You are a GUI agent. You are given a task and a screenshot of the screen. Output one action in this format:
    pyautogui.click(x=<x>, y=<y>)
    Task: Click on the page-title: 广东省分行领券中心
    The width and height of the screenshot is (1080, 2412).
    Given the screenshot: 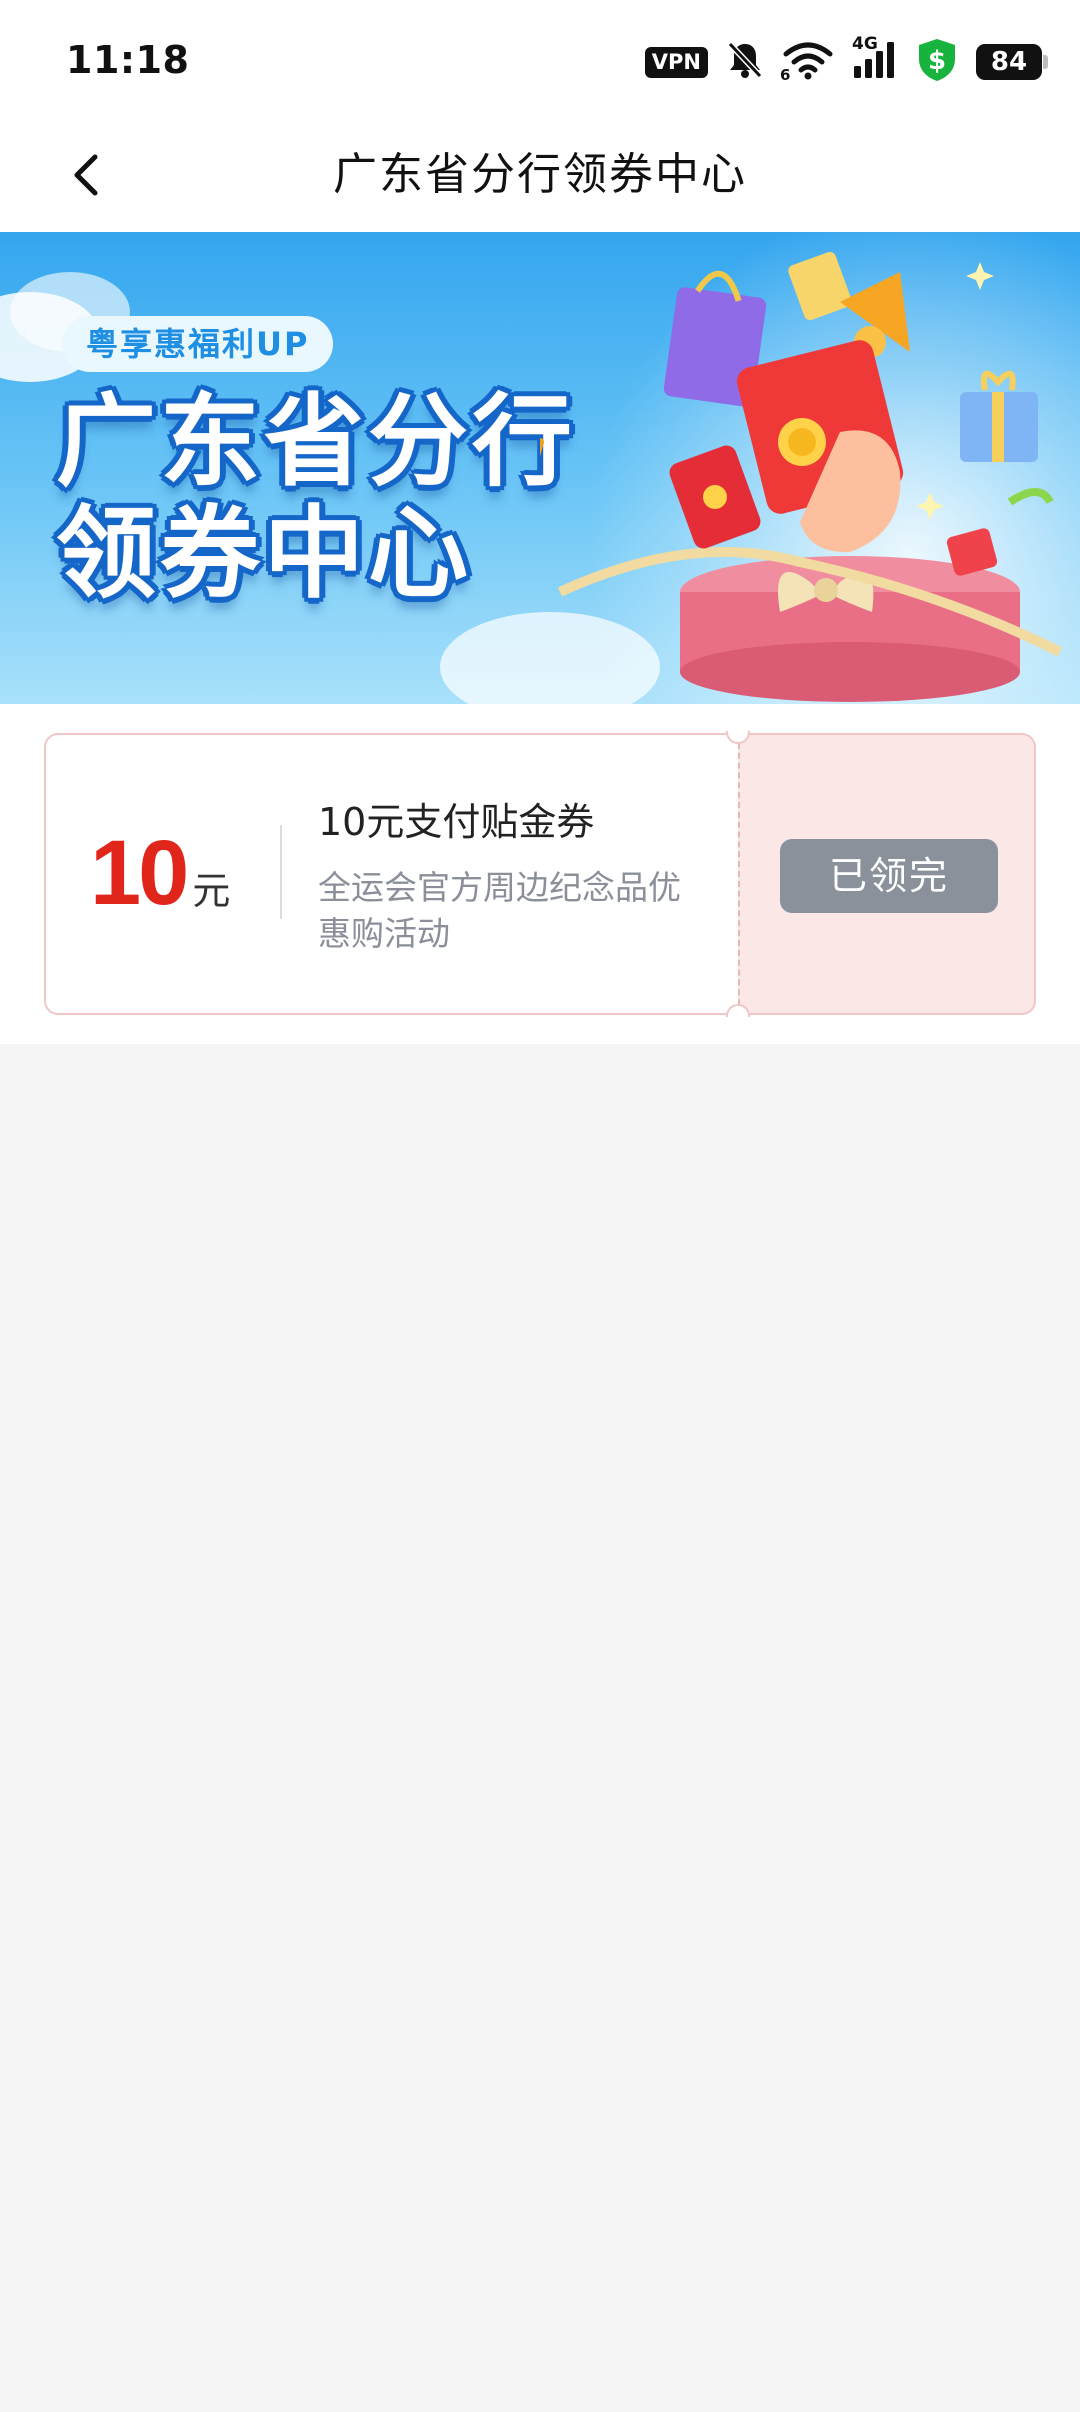 What is the action you would take?
    pyautogui.click(x=540, y=174)
    